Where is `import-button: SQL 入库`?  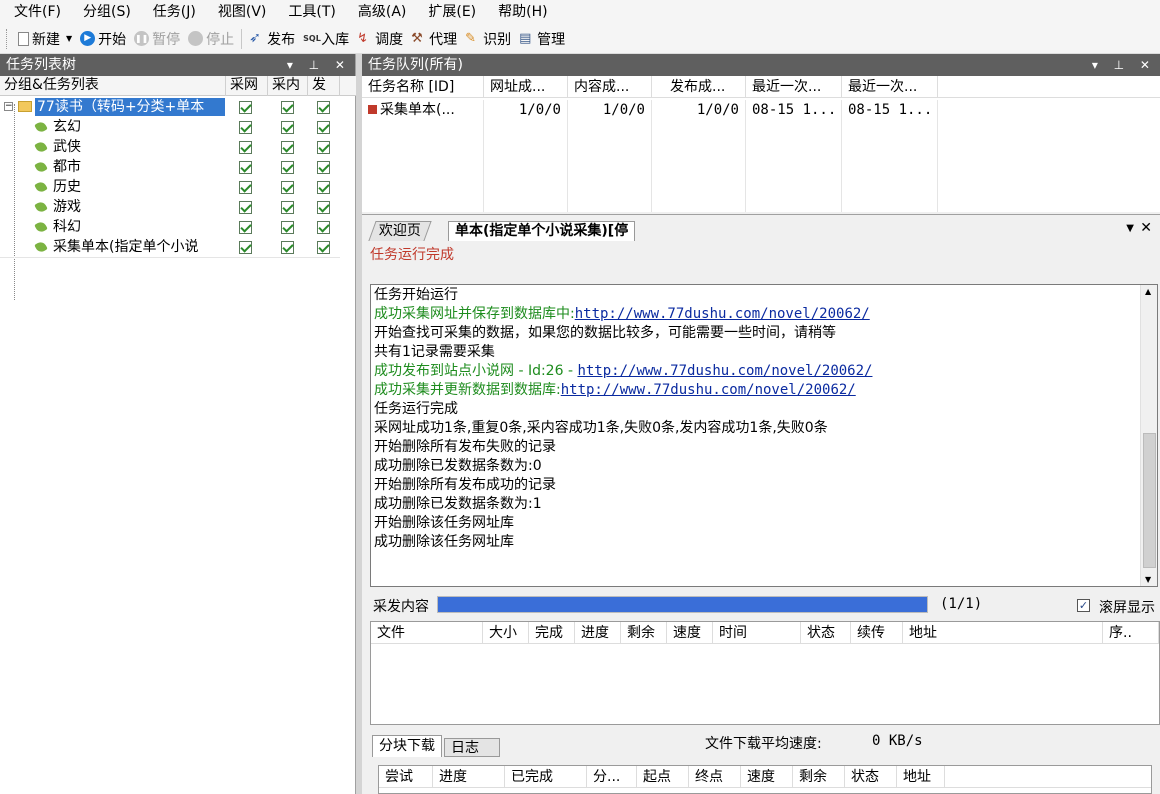 import-button: SQL 入库 is located at coordinates (326, 39).